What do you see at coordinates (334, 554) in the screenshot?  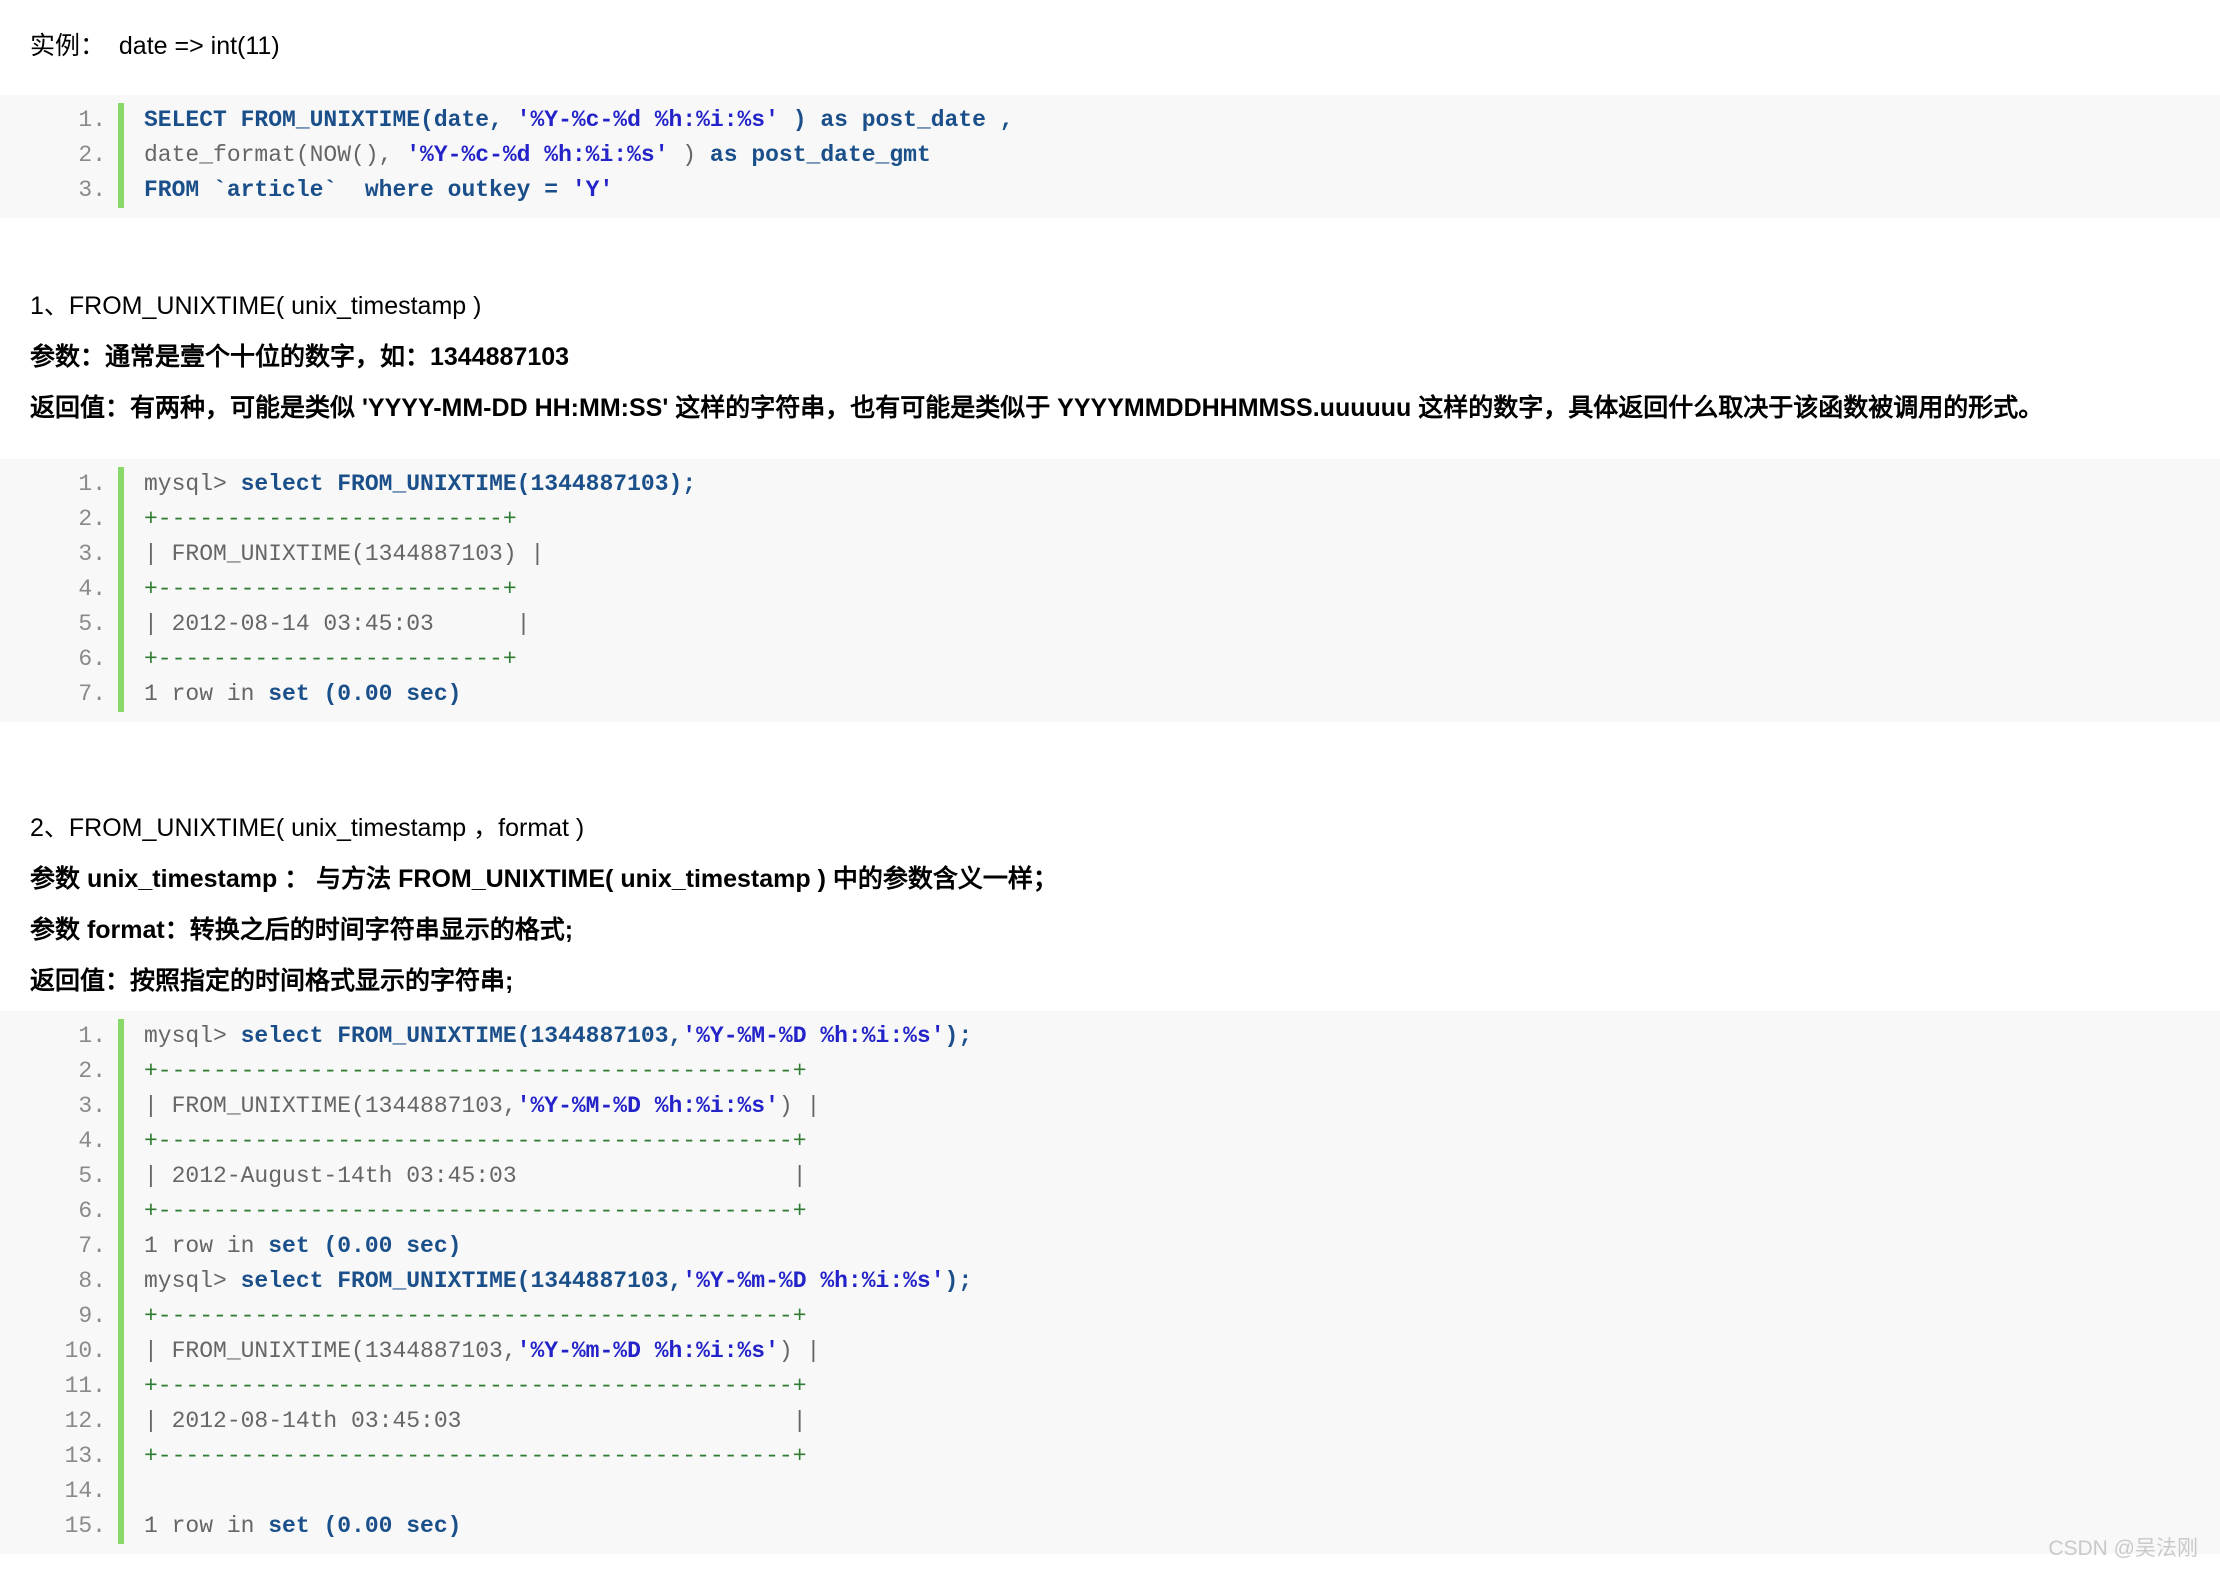 I see `code-line-text: | FROM_UNIXTIME(1344887103) |` at bounding box center [334, 554].